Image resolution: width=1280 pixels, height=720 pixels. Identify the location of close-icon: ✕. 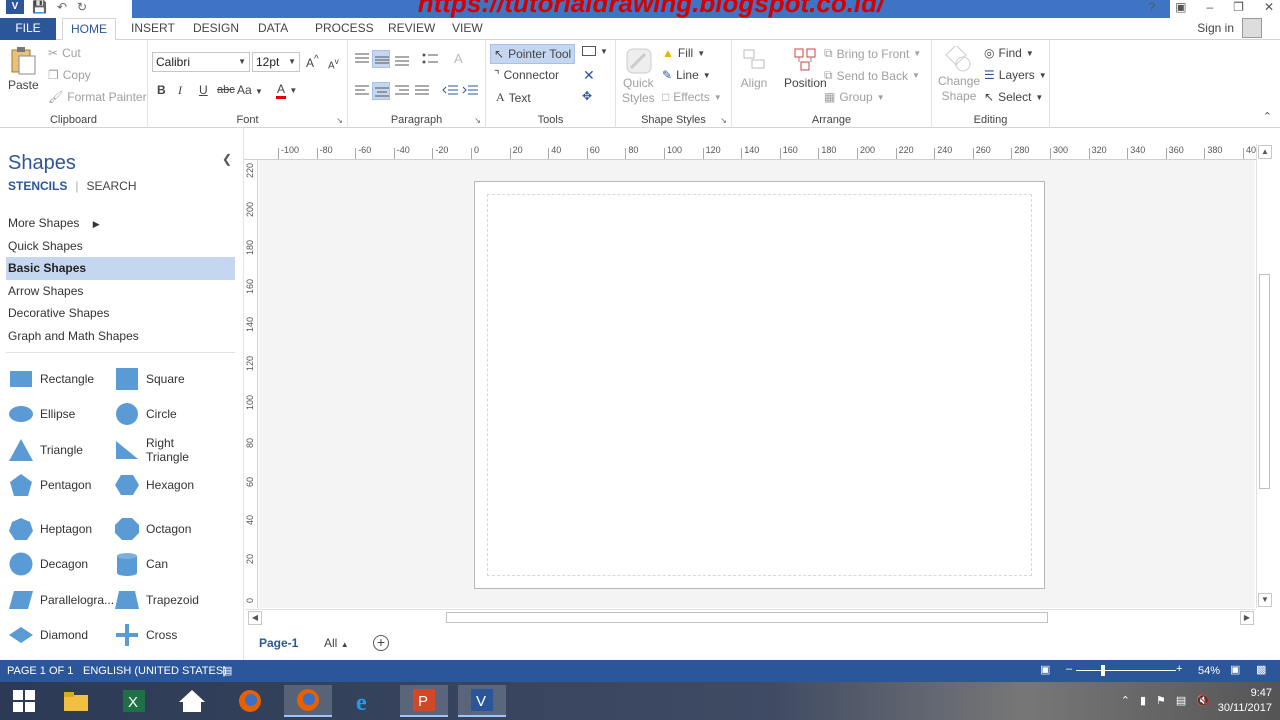
(589, 75).